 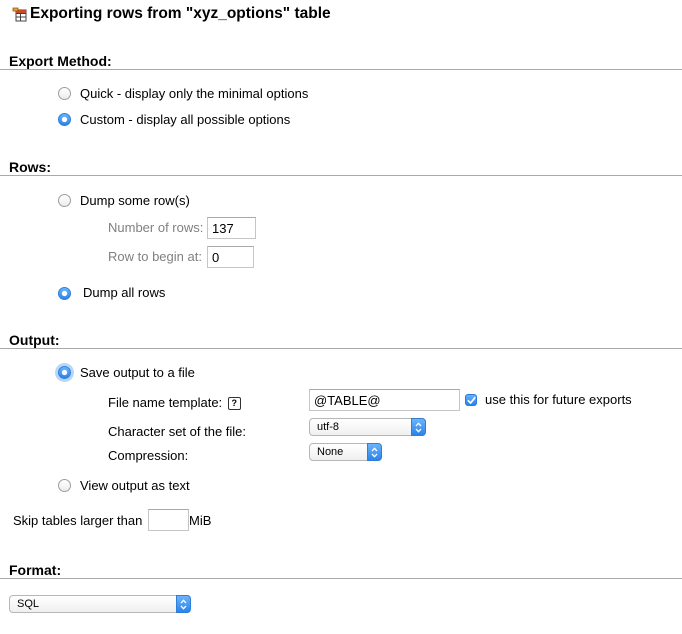 I want to click on save-to-file-radio, so click(x=64, y=372).